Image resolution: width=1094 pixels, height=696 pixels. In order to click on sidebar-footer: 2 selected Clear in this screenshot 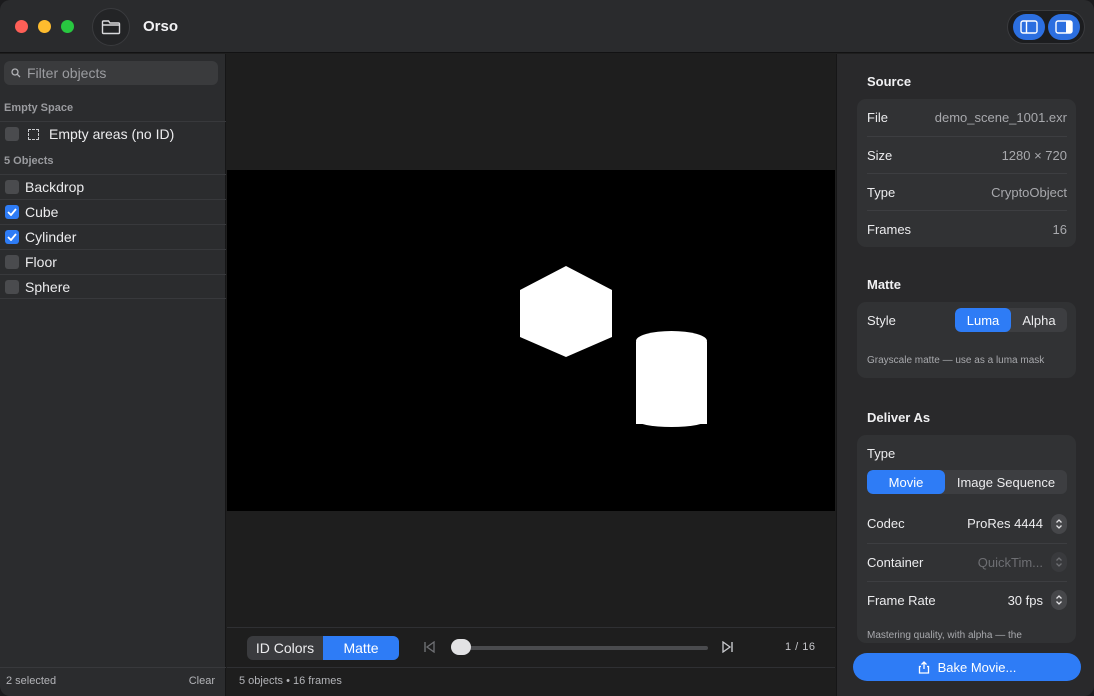, I will do `click(113, 681)`.